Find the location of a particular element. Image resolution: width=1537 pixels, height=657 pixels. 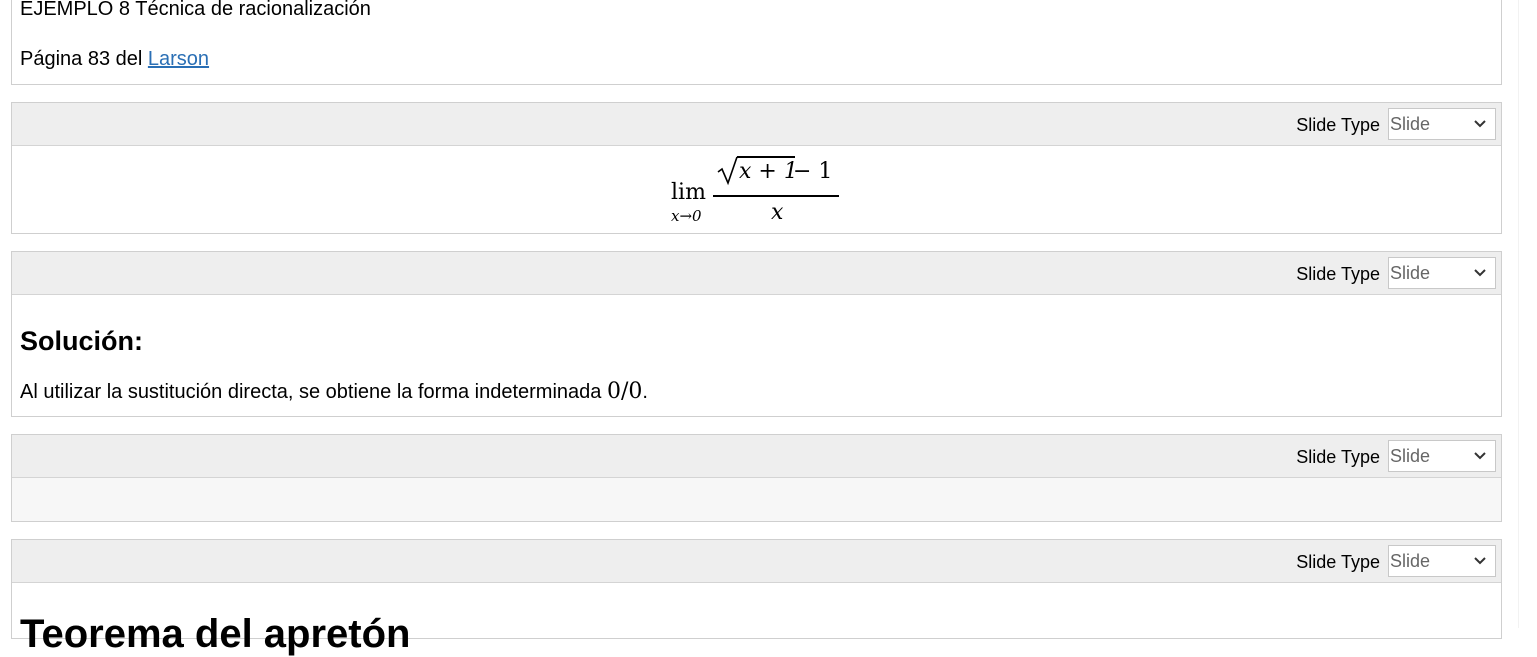

solution-heading: Solución: is located at coordinates (81, 341).